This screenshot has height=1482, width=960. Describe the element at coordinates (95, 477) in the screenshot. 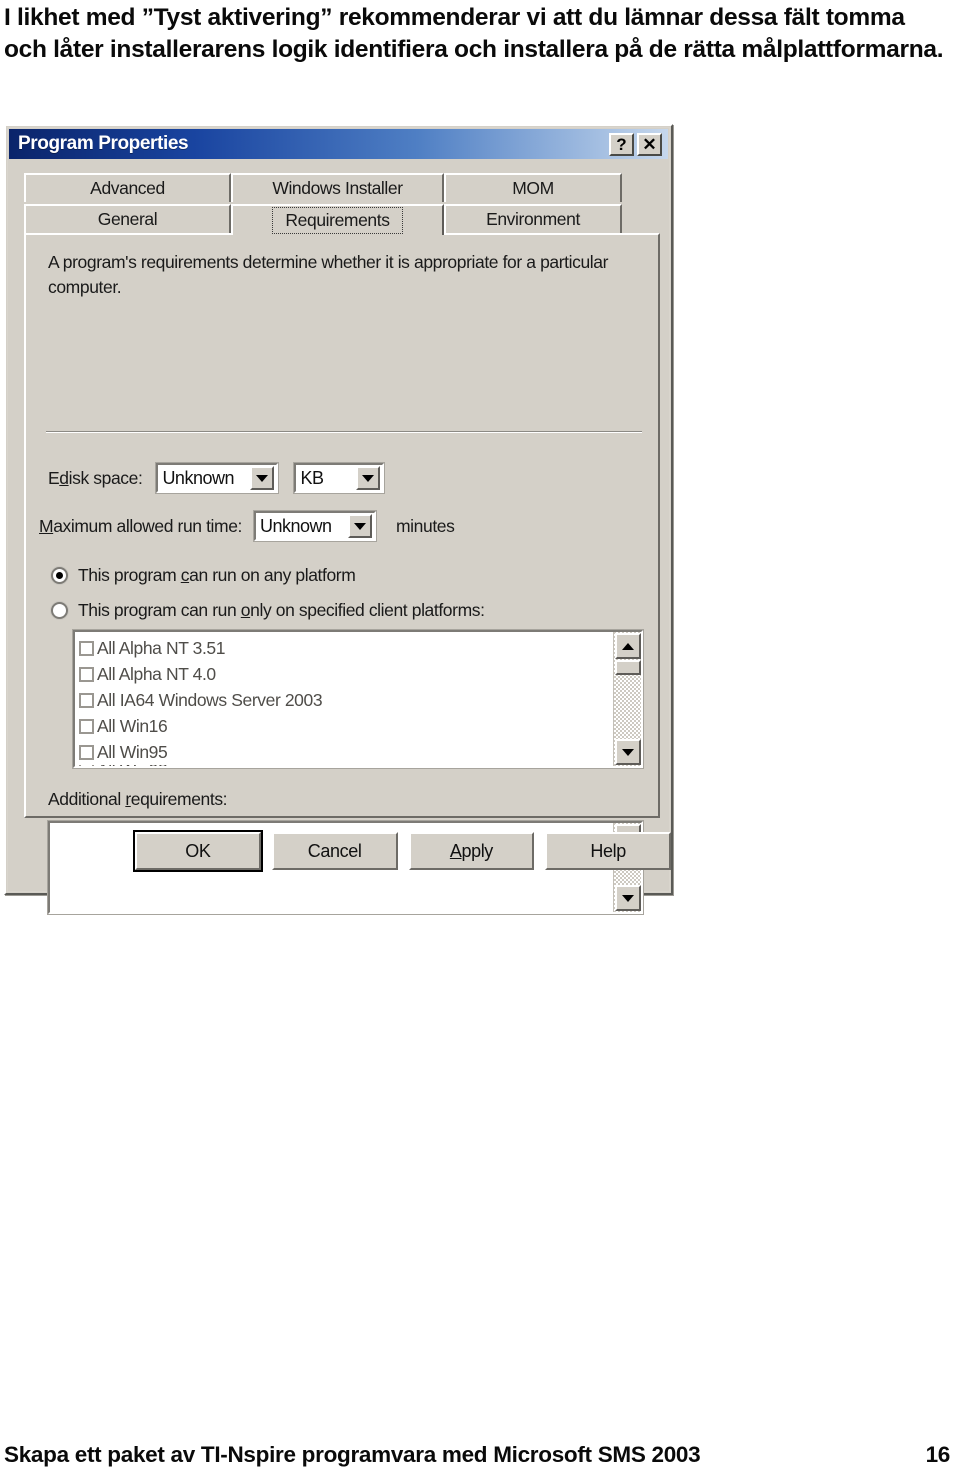

I see `estimated-disk-space-label: Edisk space:` at that location.